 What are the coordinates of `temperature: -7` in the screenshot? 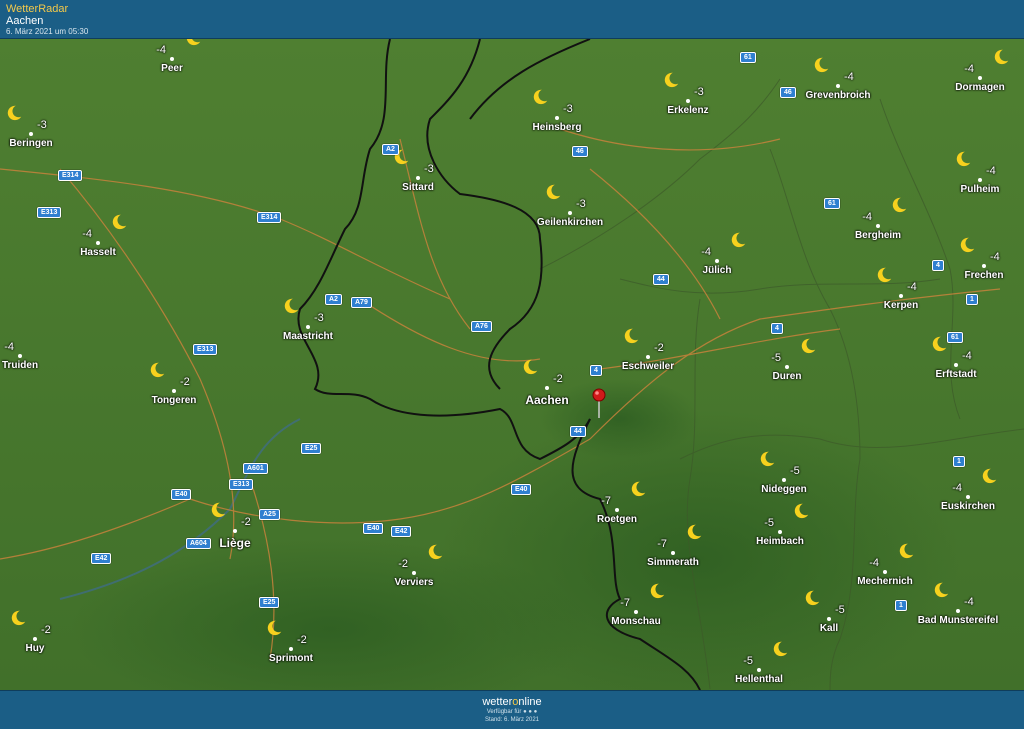 It's located at (662, 544).